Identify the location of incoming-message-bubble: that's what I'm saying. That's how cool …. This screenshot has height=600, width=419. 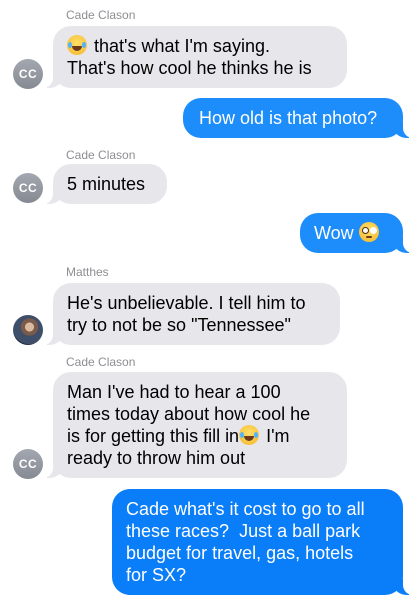
(194, 57).